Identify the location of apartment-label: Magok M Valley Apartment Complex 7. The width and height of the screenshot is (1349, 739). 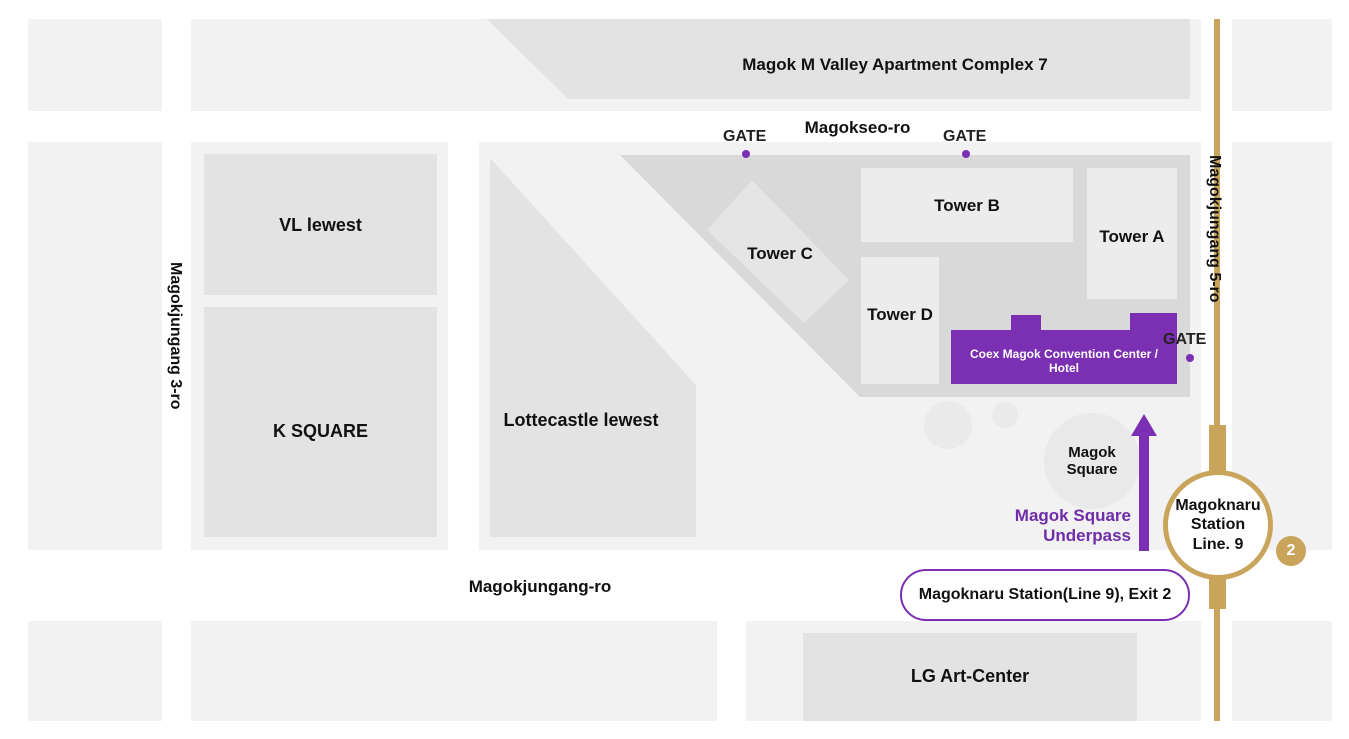
(895, 64).